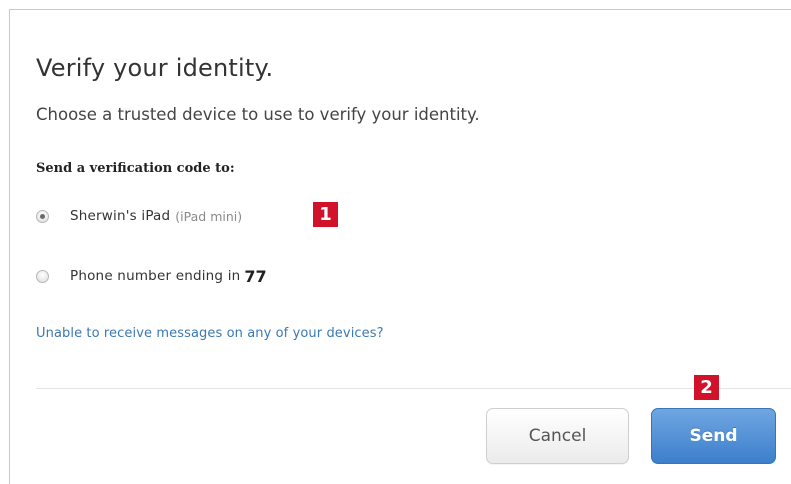 This screenshot has width=791, height=484. What do you see at coordinates (155, 68) in the screenshot?
I see `dialog-title: Verify your identity.` at bounding box center [155, 68].